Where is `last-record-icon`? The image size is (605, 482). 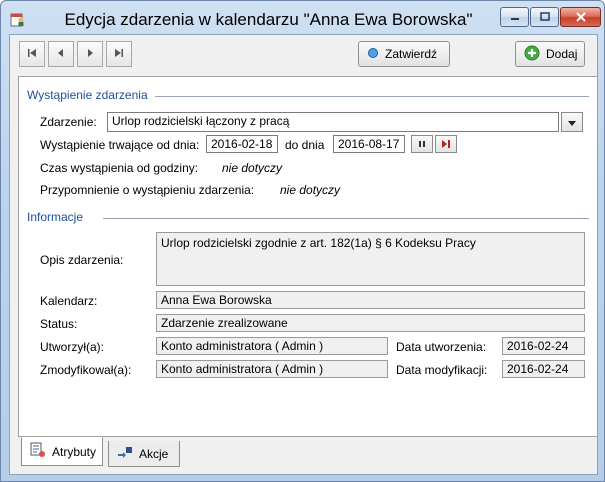 last-record-icon is located at coordinates (119, 54).